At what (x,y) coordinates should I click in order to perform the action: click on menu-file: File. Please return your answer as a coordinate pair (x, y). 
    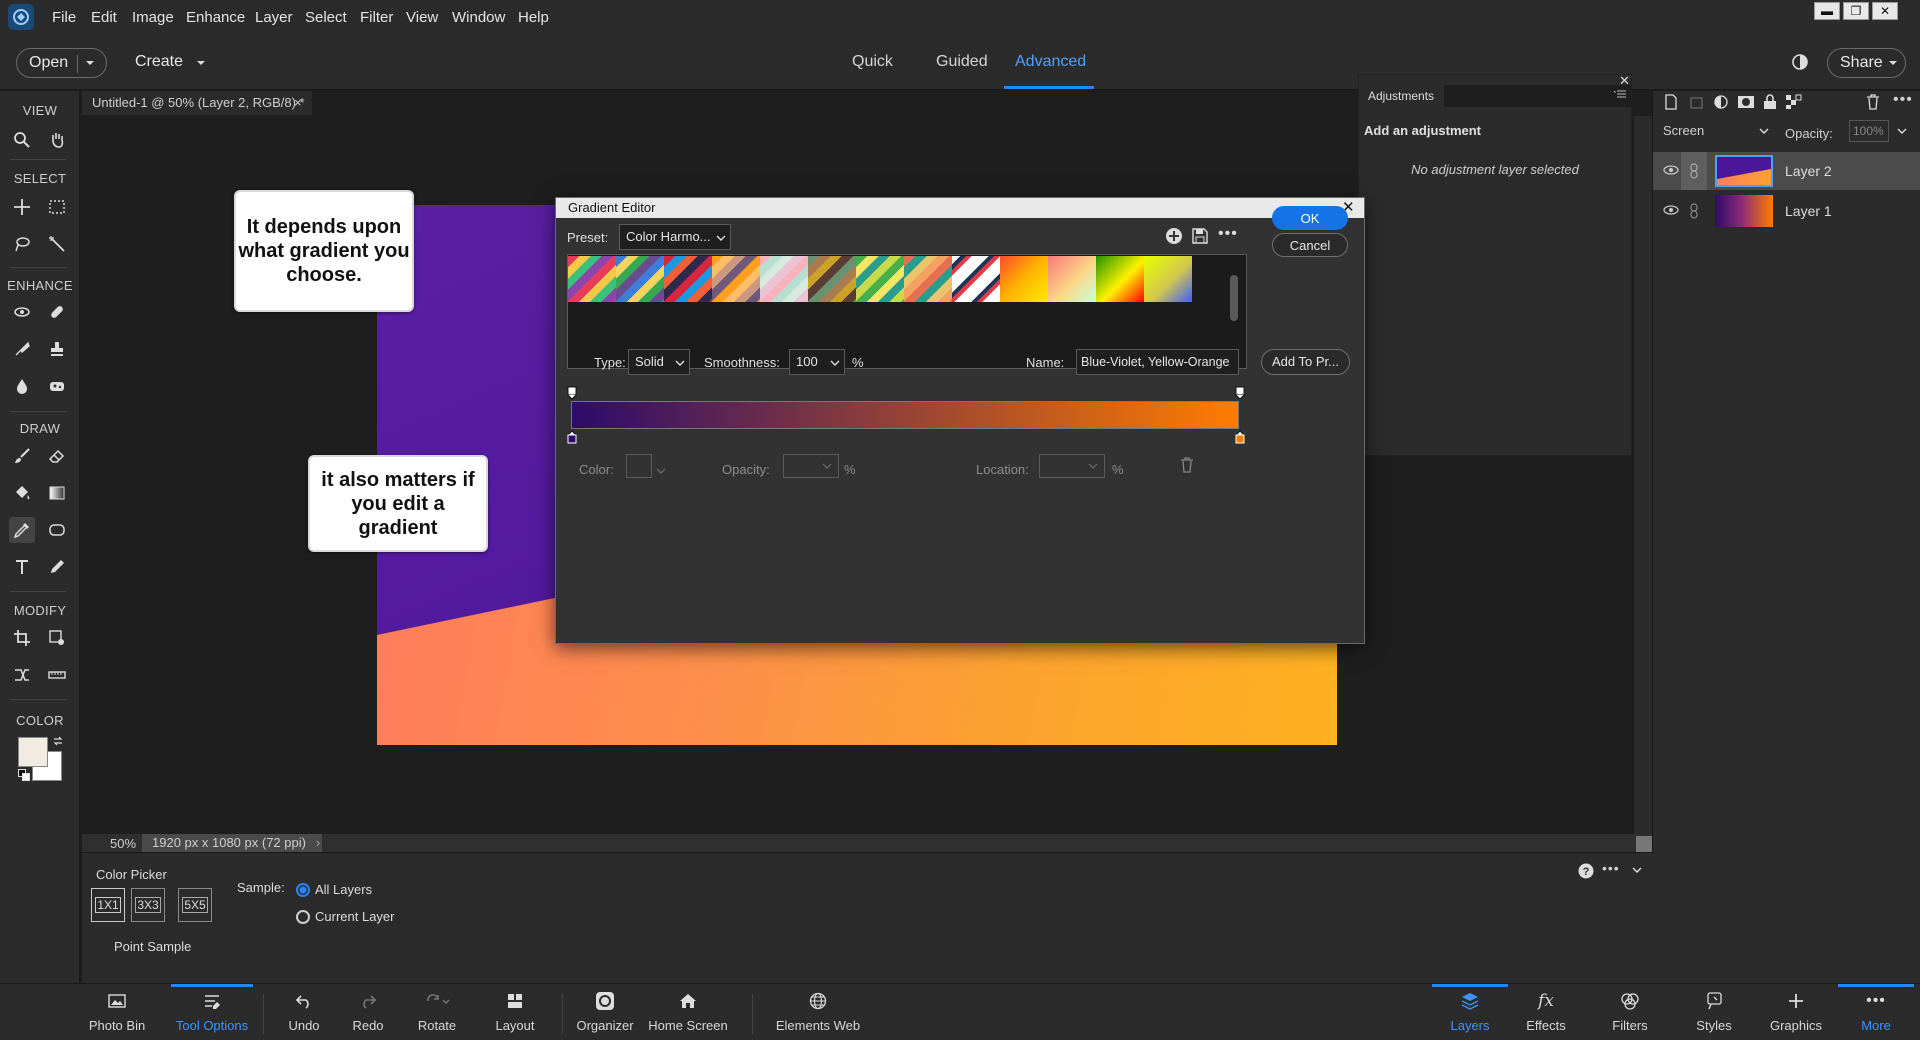
    Looking at the image, I should click on (64, 18).